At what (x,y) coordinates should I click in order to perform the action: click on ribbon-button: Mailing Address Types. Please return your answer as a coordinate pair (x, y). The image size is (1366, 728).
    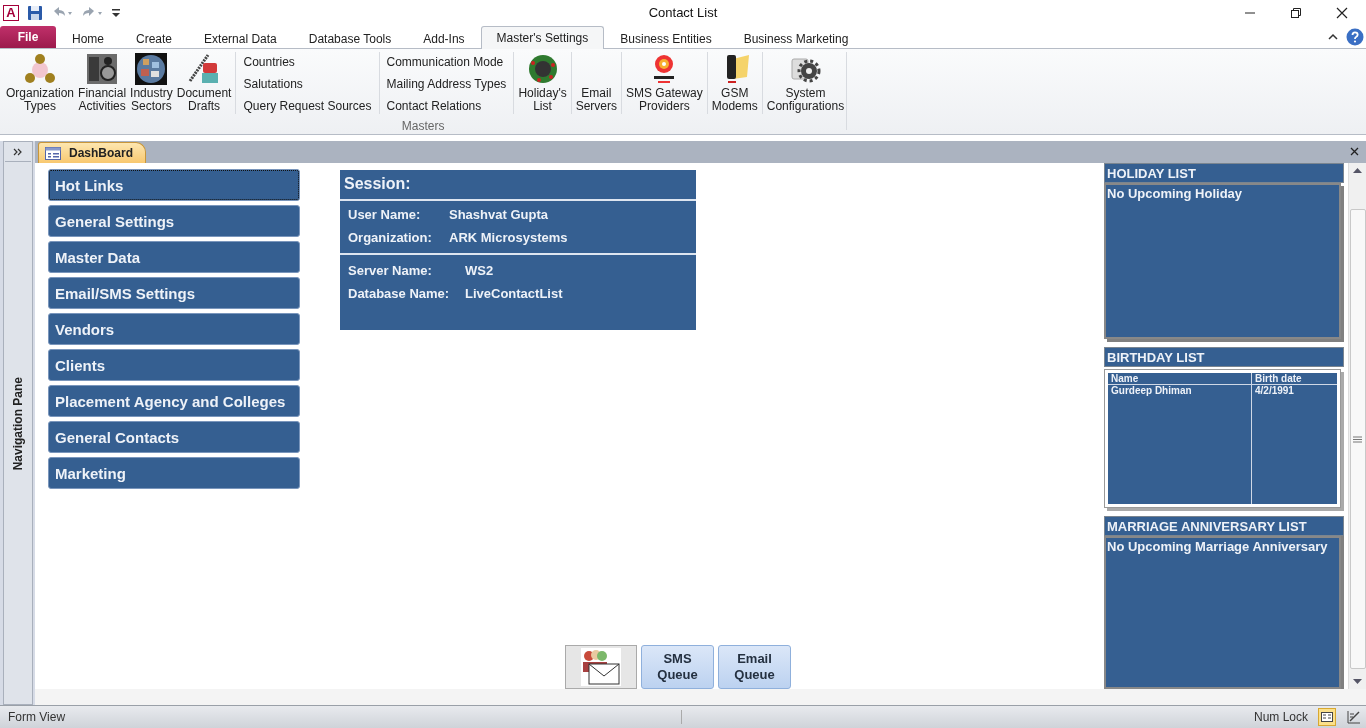
    Looking at the image, I should click on (446, 84).